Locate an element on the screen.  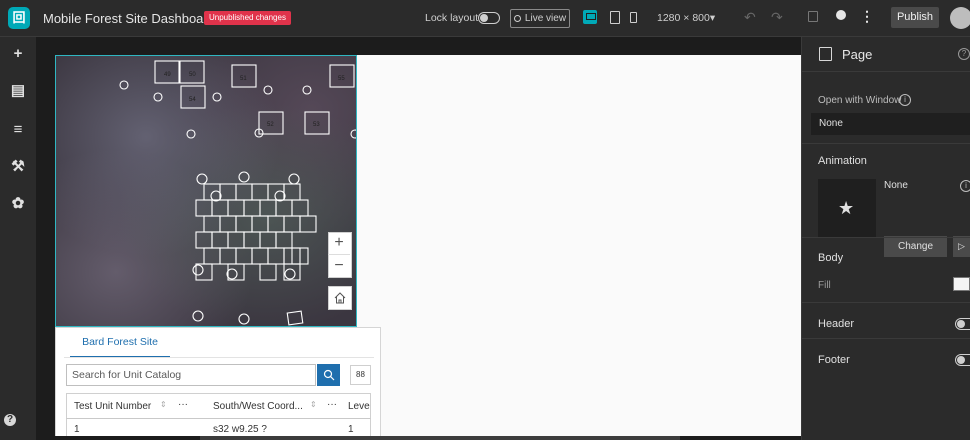
marker-label: 53 is located at coordinates (316, 125).